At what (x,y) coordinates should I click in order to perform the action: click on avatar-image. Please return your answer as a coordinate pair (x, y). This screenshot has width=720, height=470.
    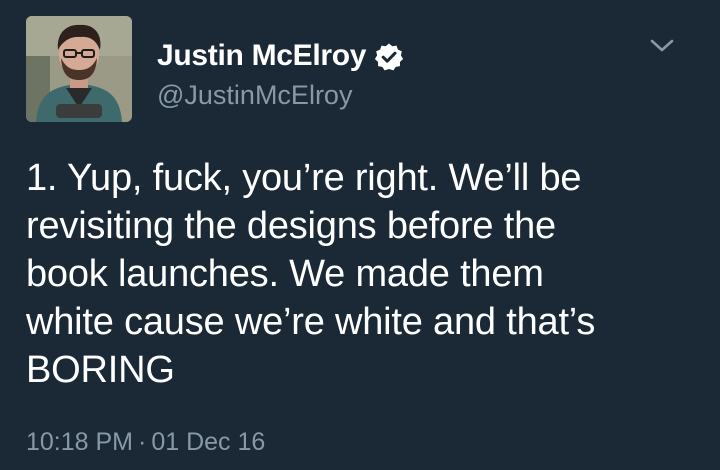
    Looking at the image, I should click on (79, 69).